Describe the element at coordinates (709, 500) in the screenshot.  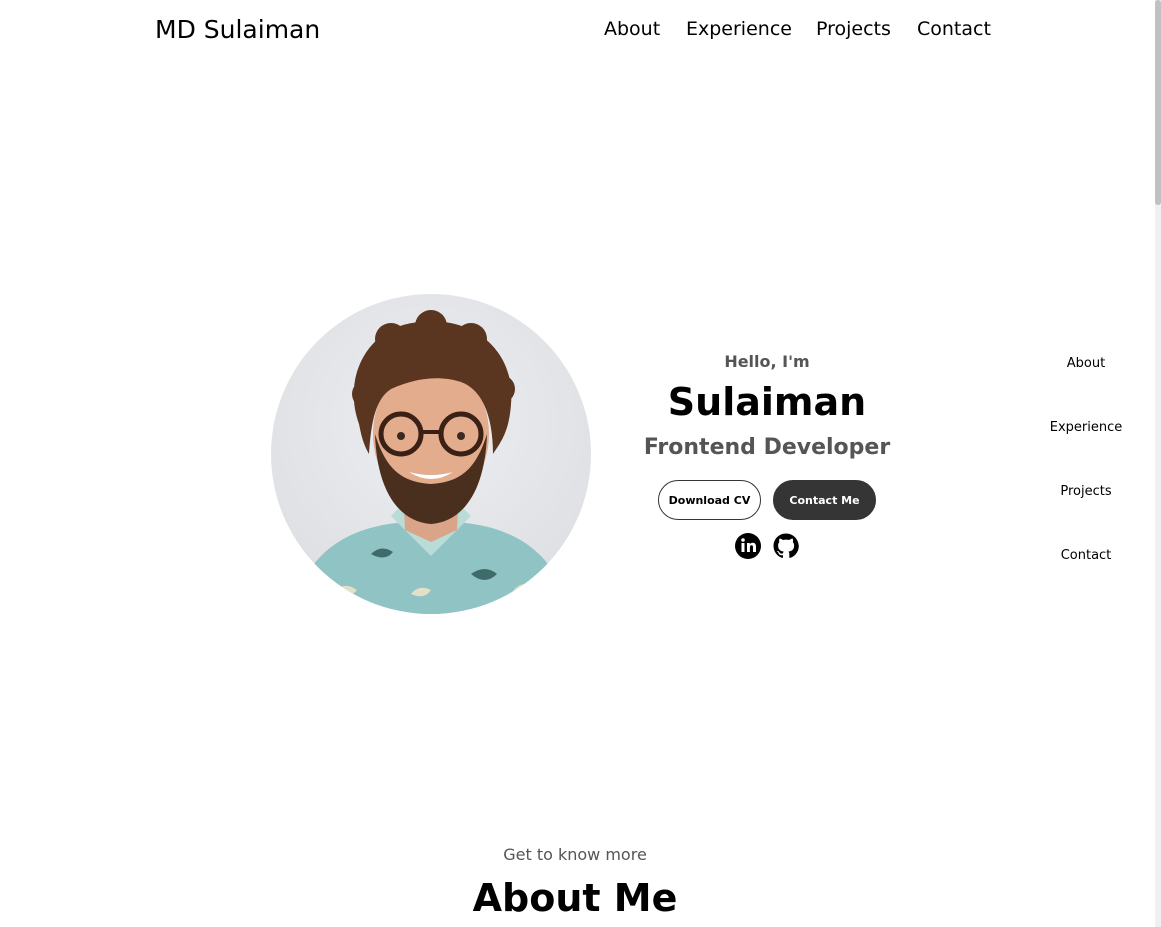
I see `download-cv-button: Download CV` at that location.